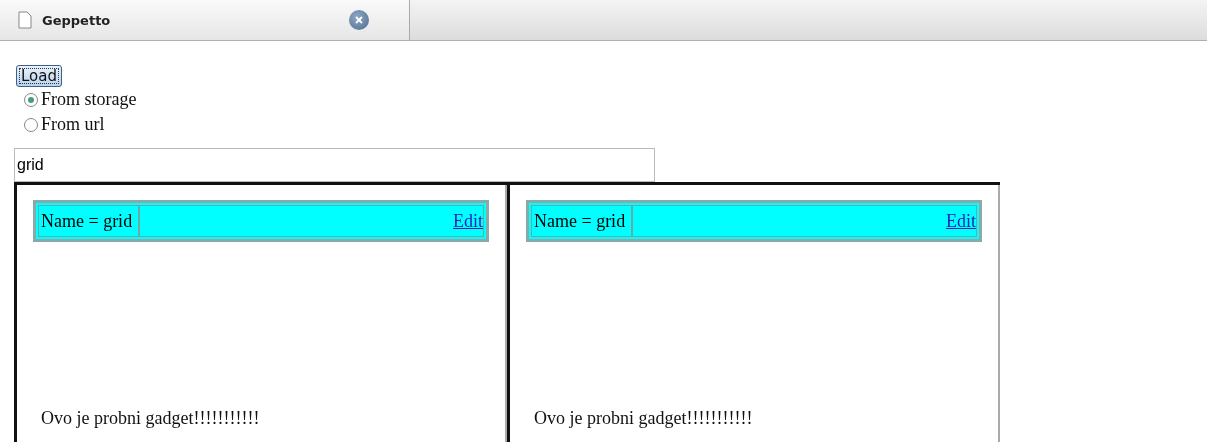  Describe the element at coordinates (205, 20) in the screenshot. I see `tab: Geppetto` at that location.